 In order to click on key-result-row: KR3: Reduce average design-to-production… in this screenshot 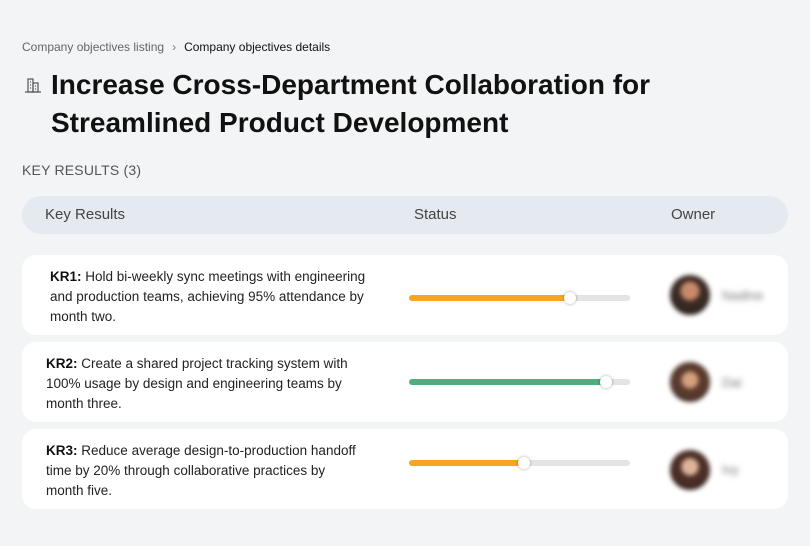, I will do `click(405, 469)`.